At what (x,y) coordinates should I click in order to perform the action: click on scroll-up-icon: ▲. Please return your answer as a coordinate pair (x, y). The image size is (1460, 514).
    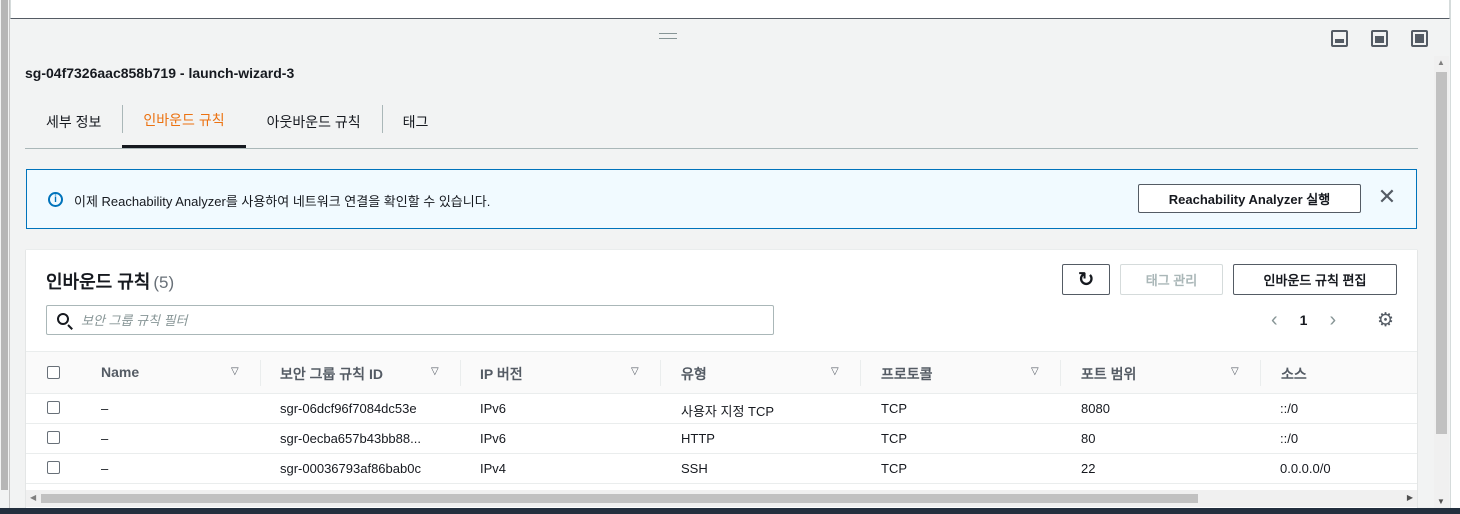
    Looking at the image, I should click on (1441, 62).